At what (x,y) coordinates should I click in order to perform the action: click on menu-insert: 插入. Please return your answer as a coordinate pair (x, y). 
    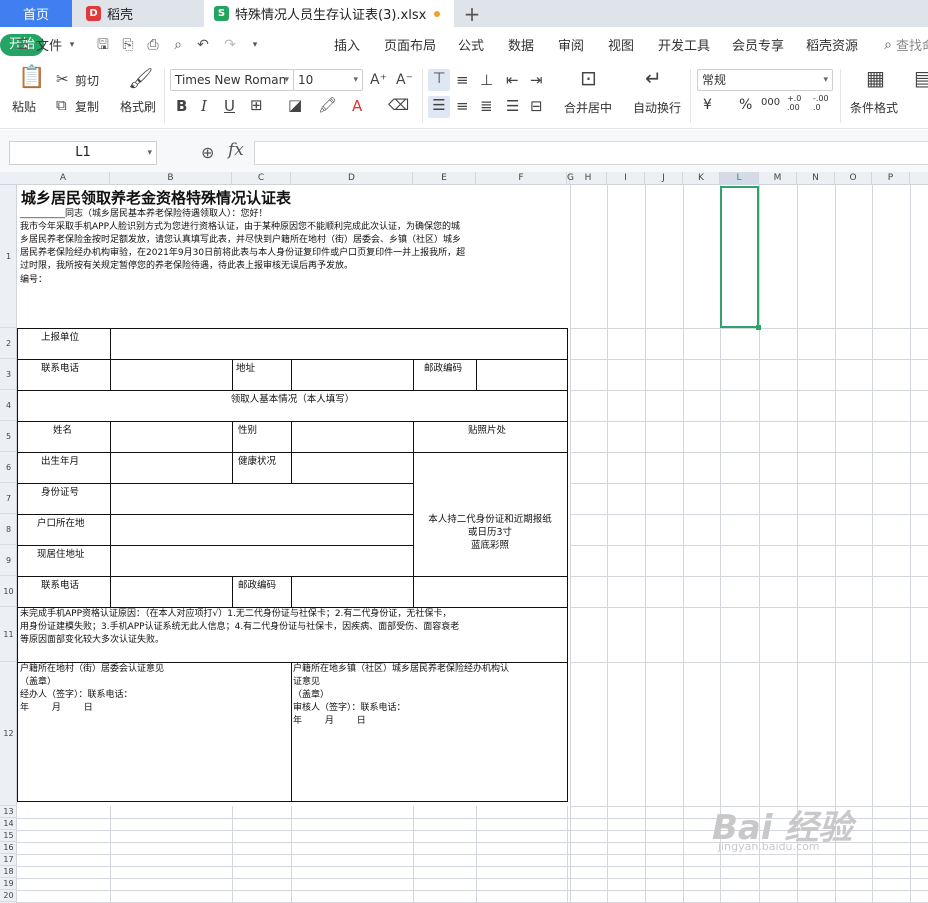
    Looking at the image, I should click on (347, 44).